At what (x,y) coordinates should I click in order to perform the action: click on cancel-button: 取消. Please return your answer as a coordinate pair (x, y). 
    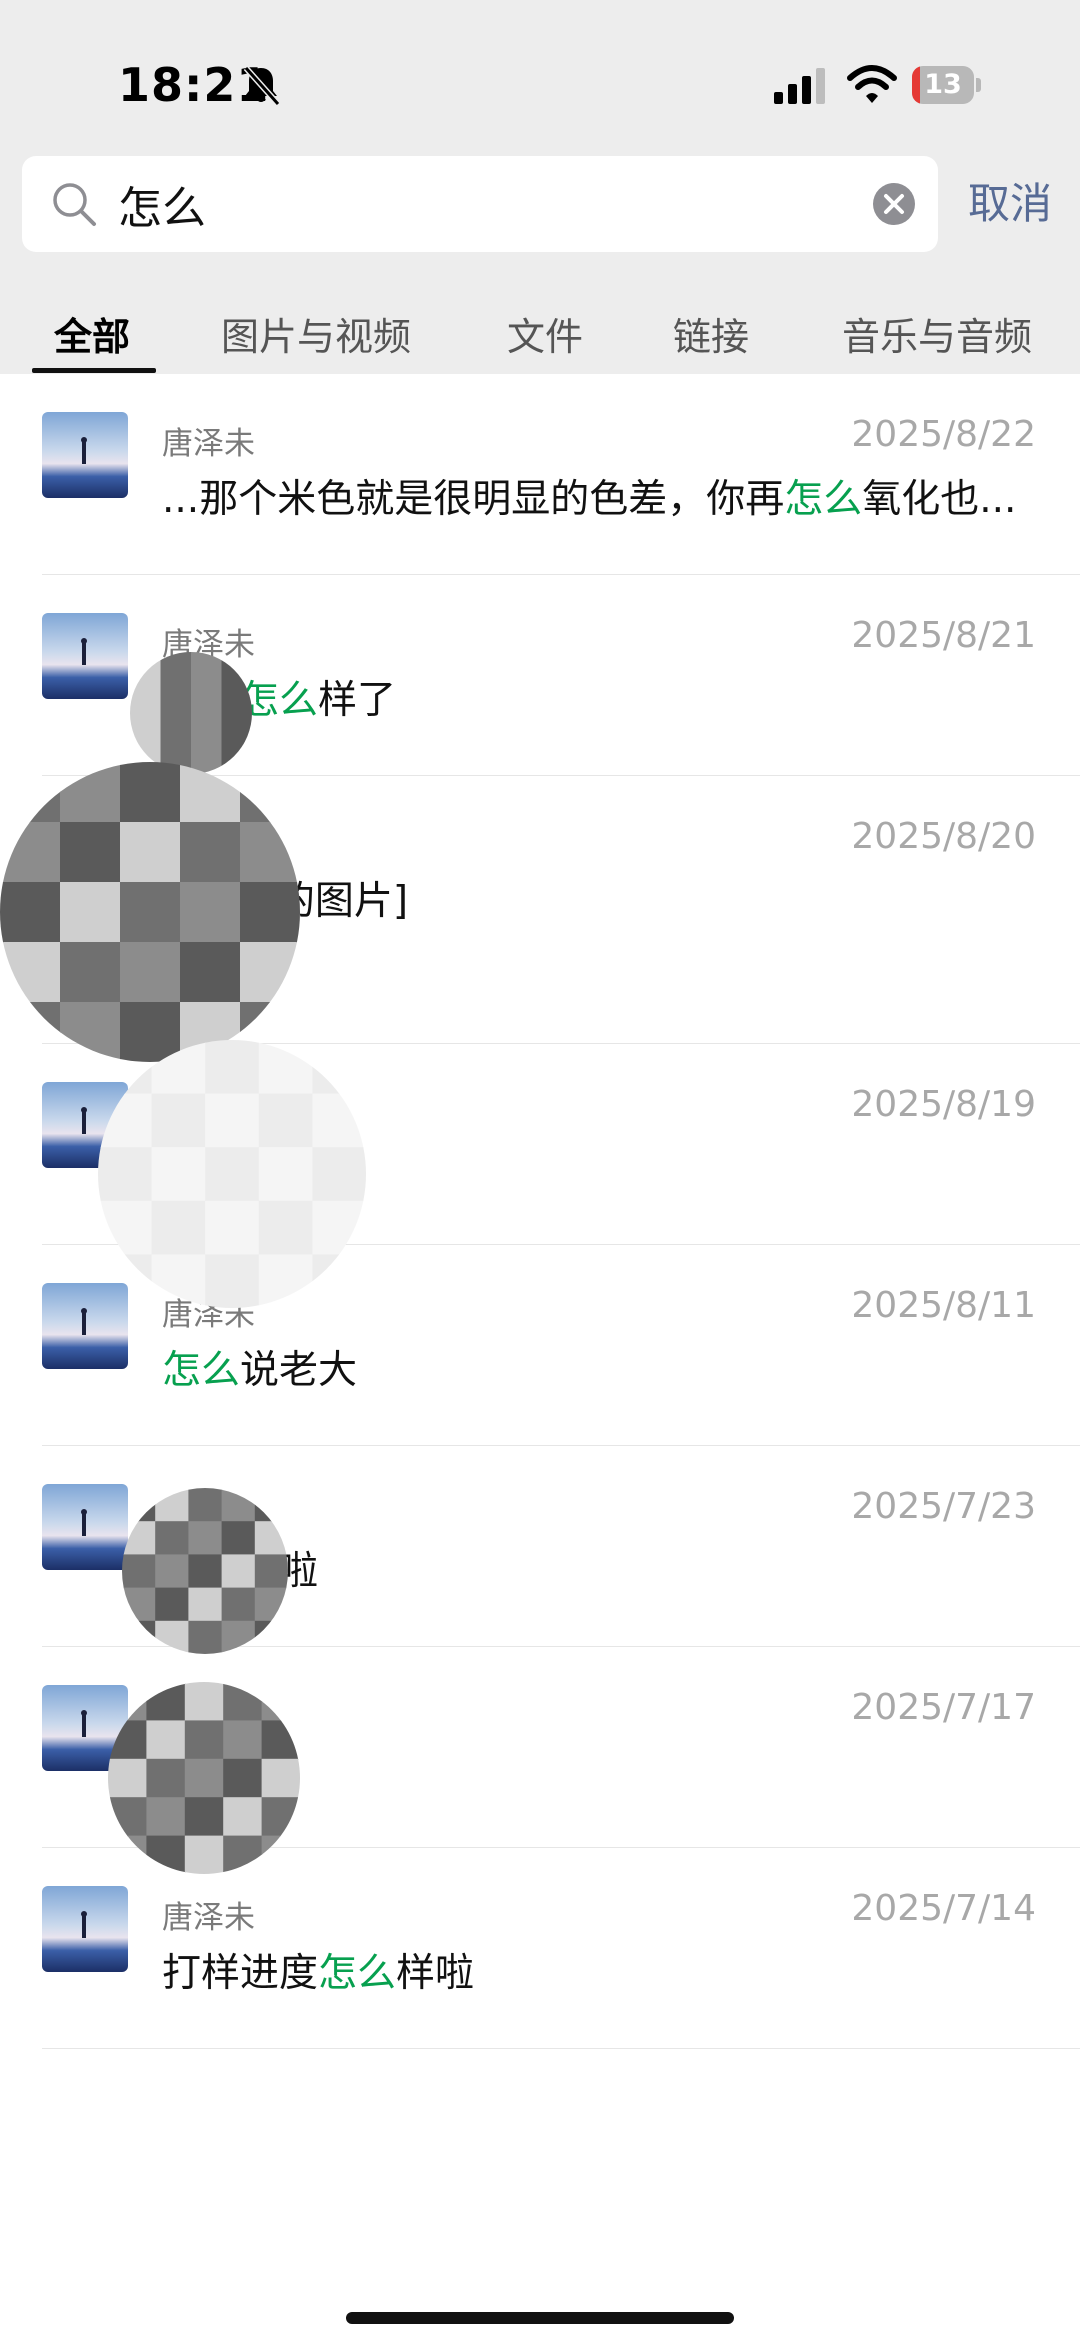
    Looking at the image, I should click on (1010, 200).